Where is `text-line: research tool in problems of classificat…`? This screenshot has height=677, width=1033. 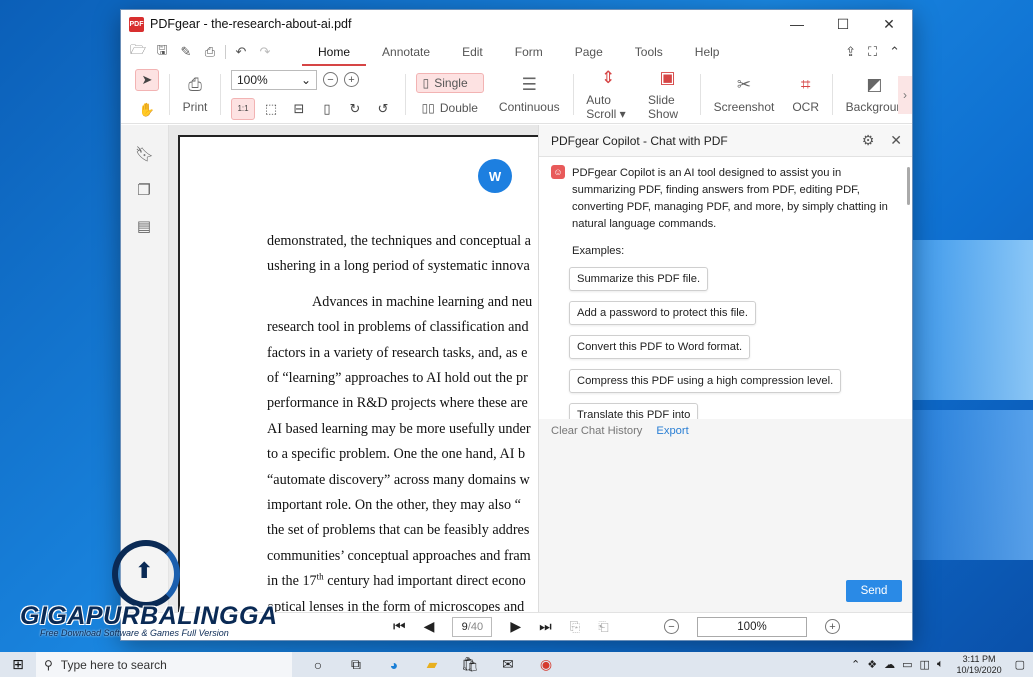
text-line: research tool in problems of classificat… is located at coordinates (398, 327).